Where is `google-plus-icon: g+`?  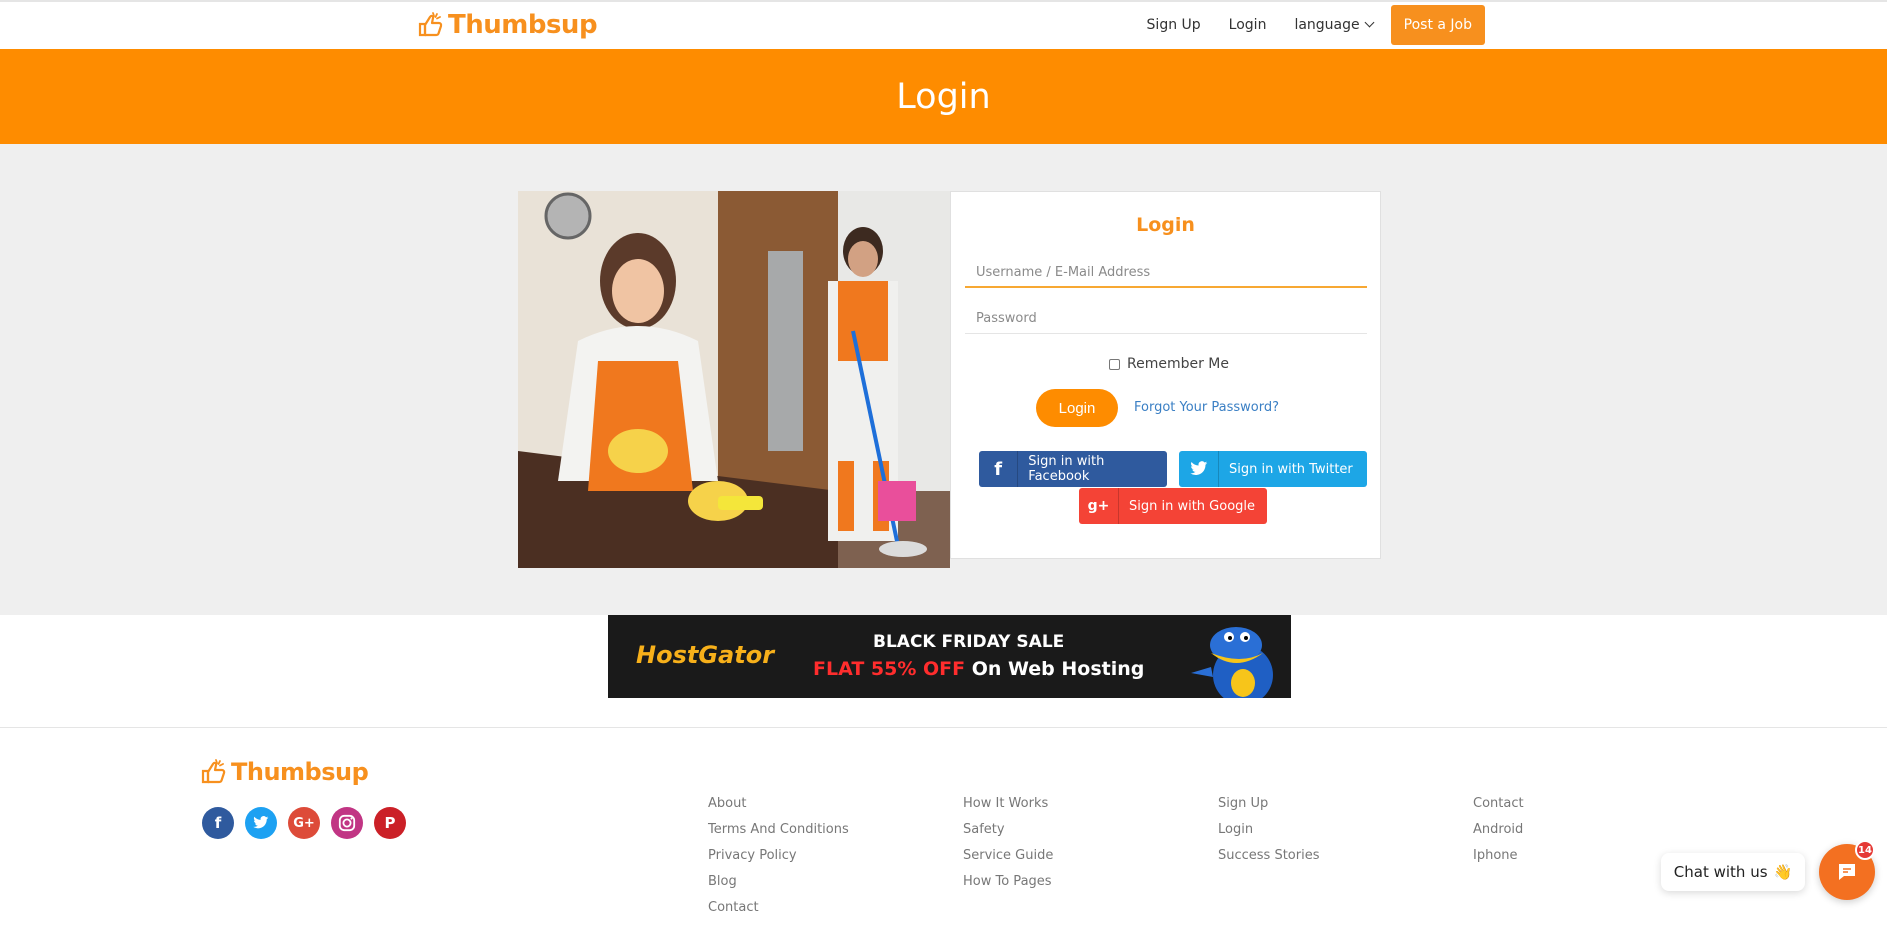
google-plus-icon: g+ is located at coordinates (1099, 506).